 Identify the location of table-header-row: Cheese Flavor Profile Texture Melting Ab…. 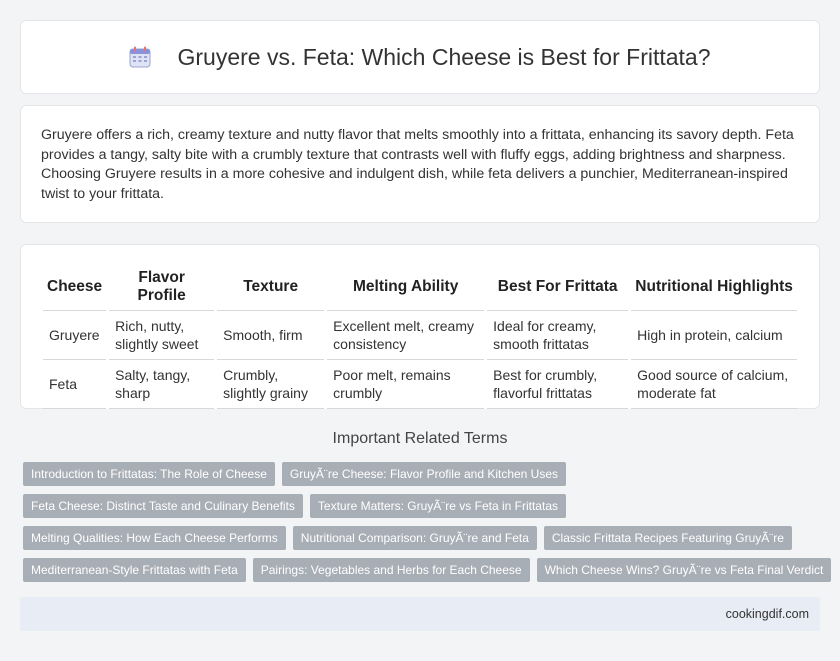
(420, 288).